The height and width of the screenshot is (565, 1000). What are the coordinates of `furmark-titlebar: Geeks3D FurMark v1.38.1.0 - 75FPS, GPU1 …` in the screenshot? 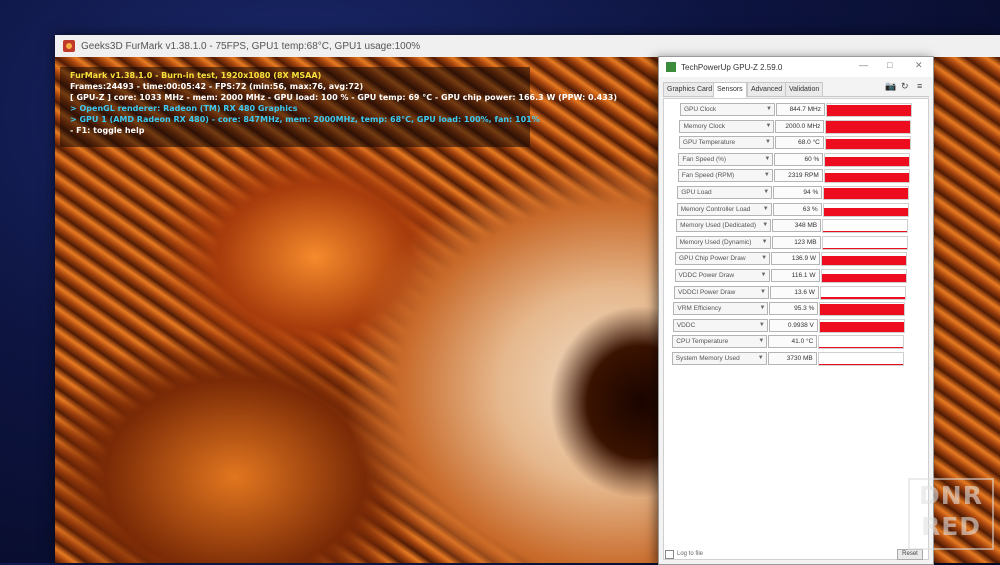 It's located at (527, 46).